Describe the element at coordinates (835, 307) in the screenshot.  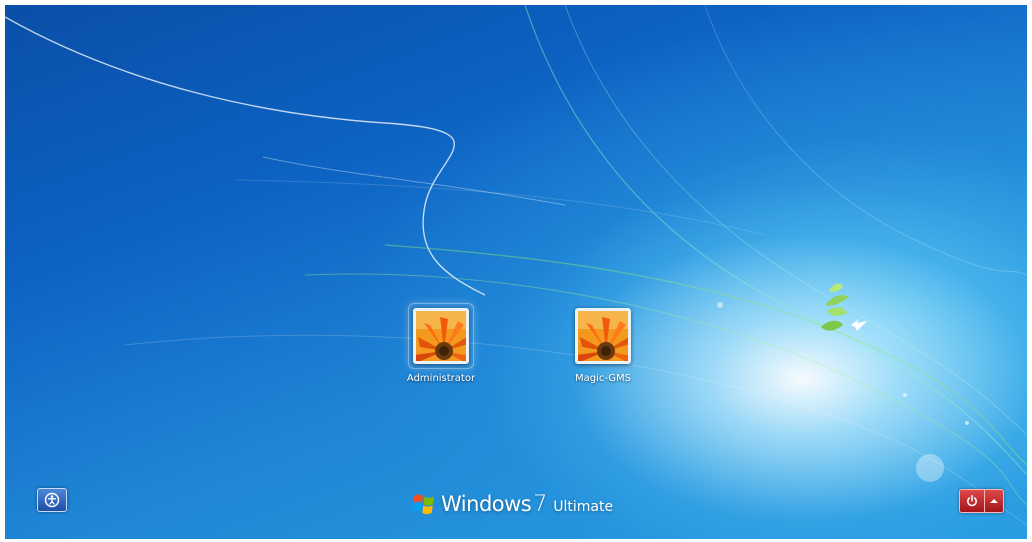
I see `leaf-ornament` at that location.